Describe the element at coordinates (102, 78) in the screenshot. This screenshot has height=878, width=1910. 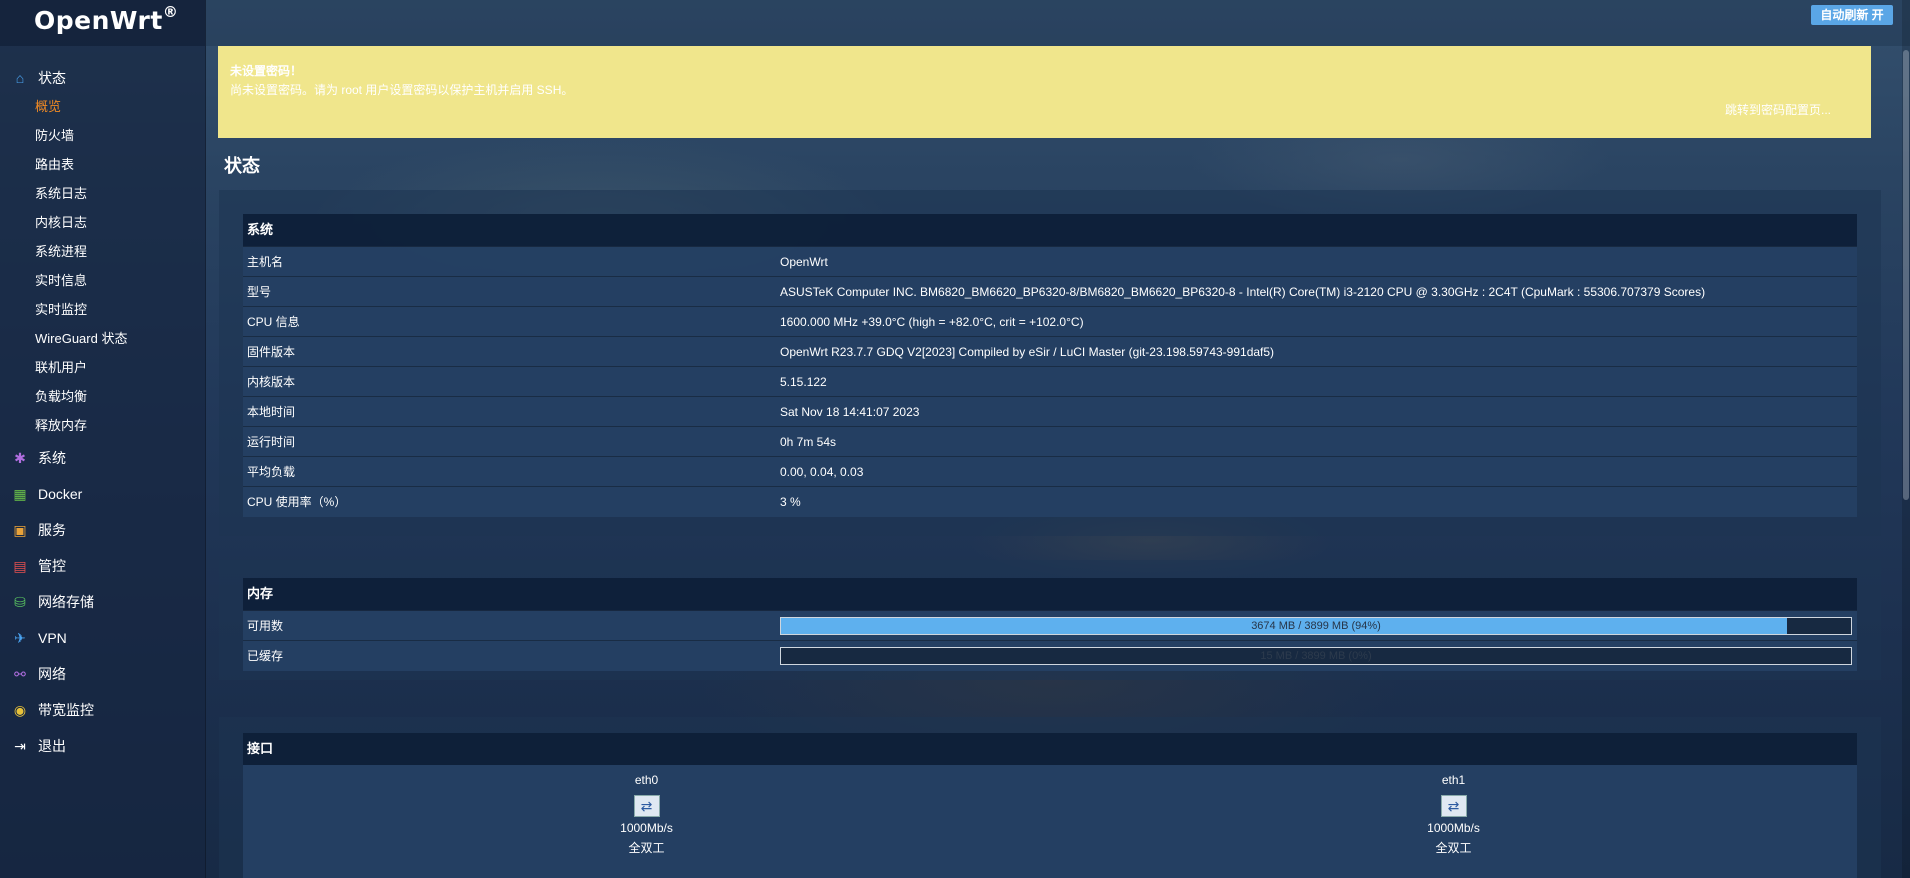
I see `sidebar-category: ⌂ 状态` at that location.